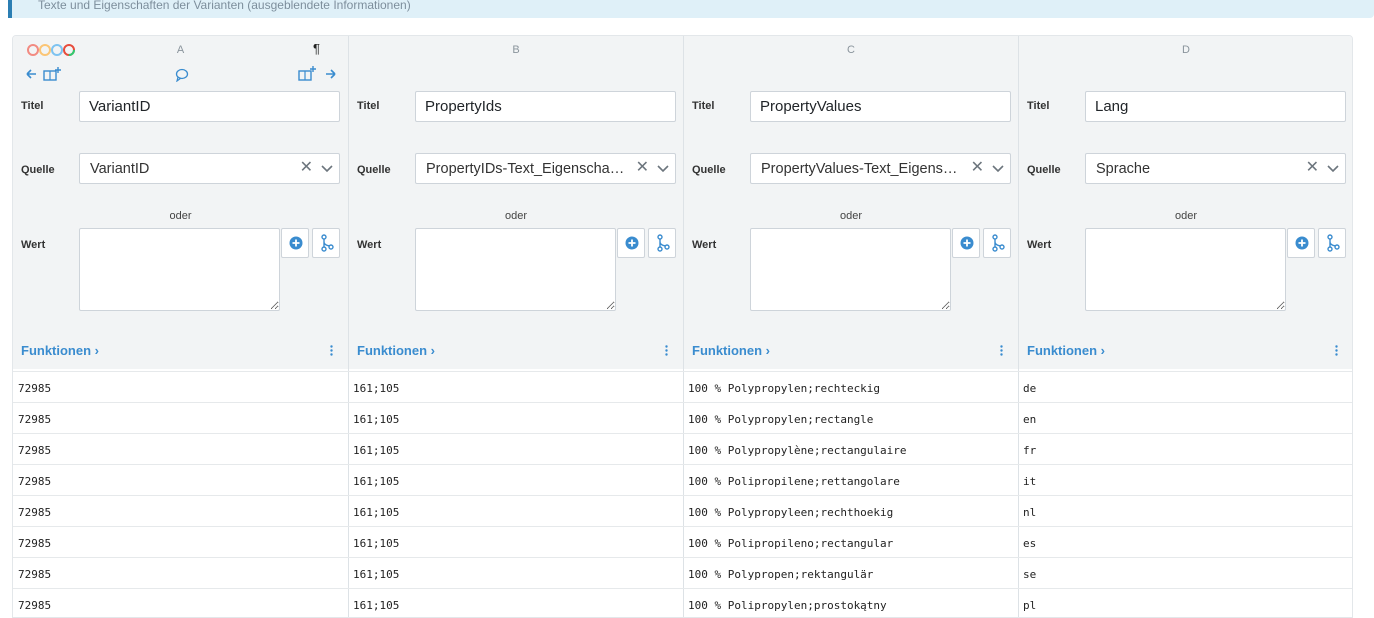 This screenshot has width=1374, height=618. Describe the element at coordinates (120, 169) in the screenshot. I see `source-value: VariantID` at that location.